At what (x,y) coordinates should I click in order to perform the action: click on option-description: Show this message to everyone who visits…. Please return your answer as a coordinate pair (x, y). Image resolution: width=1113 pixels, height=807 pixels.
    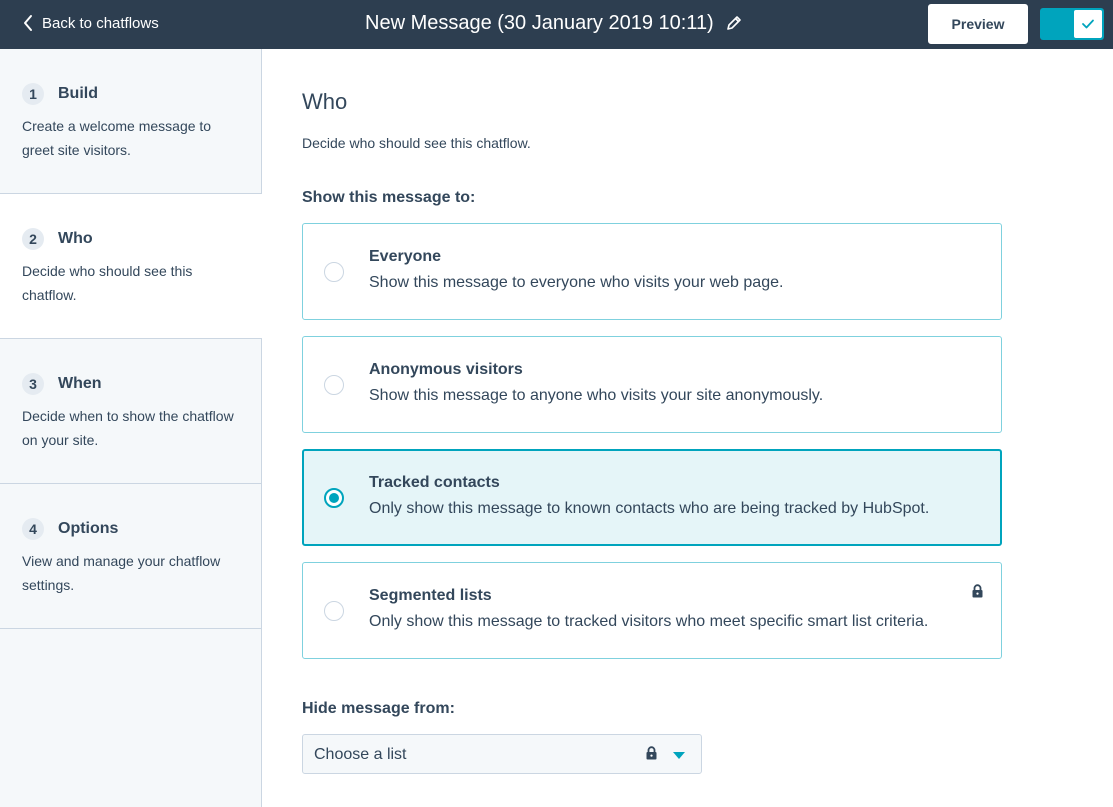
    Looking at the image, I should click on (576, 282).